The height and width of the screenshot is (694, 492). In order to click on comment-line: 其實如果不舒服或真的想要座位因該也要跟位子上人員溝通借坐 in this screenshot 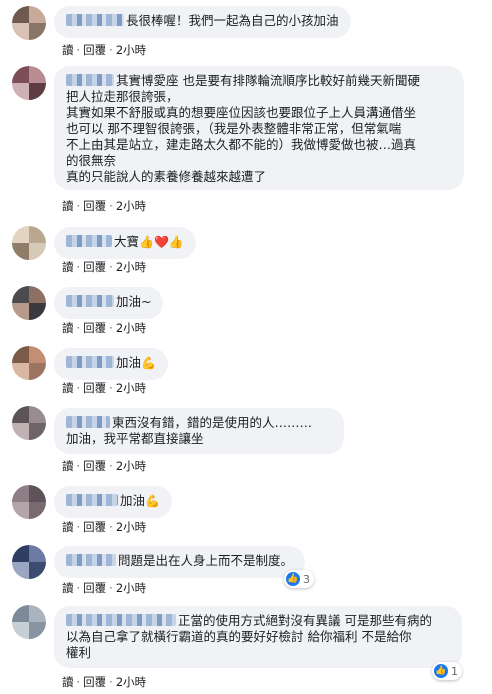, I will do `click(241, 112)`.